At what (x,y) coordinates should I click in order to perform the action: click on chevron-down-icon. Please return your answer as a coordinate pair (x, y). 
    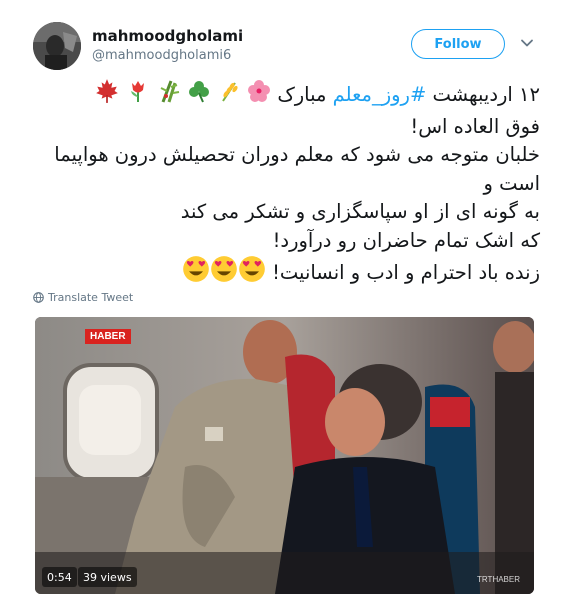
    Looking at the image, I should click on (527, 43).